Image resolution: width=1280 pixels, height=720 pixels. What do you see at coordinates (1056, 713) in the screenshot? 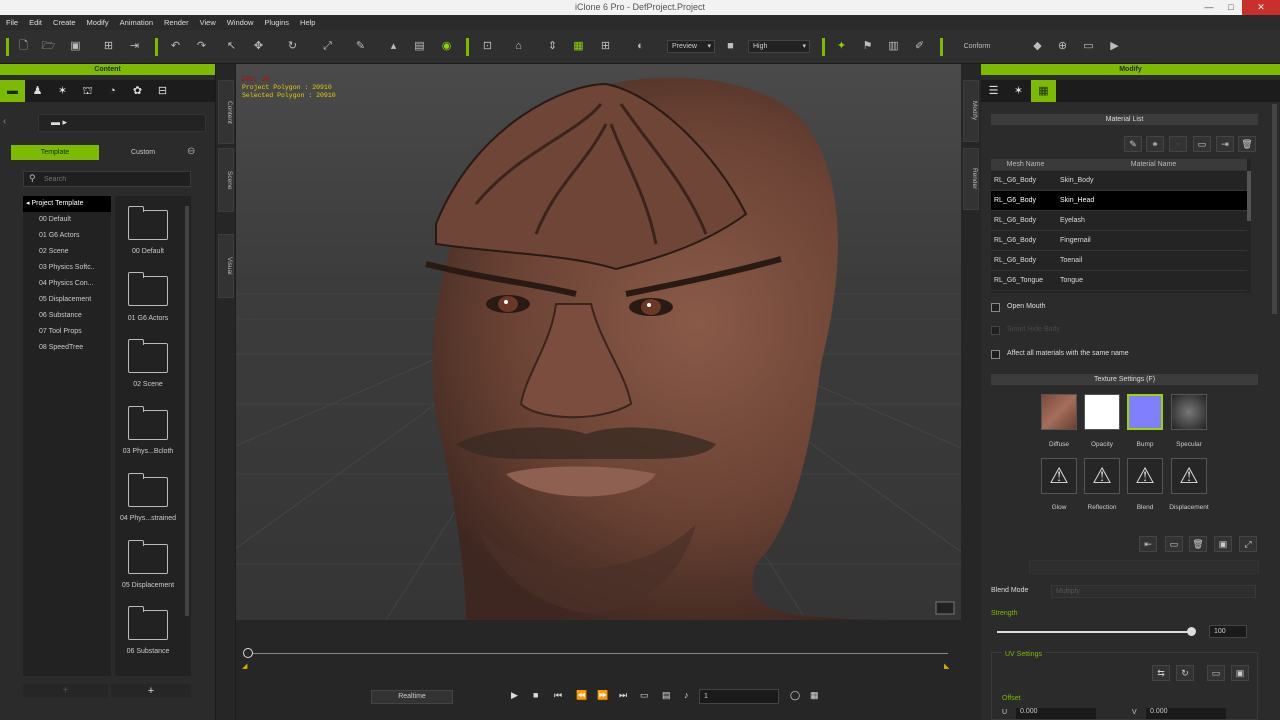
I see `u-offset-input: 0.000` at bounding box center [1056, 713].